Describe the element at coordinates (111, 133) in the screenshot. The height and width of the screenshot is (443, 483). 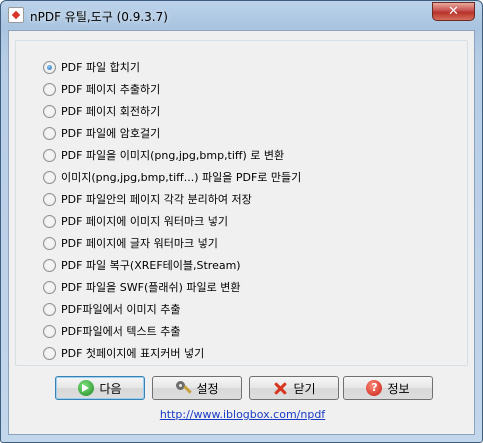
I see `option-label: PDF 파일에 암호걸기` at that location.